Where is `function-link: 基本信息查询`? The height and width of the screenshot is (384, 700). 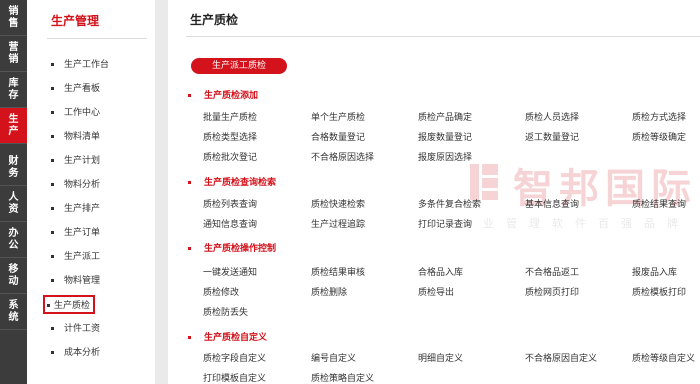 function-link: 基本信息查询 is located at coordinates (552, 203).